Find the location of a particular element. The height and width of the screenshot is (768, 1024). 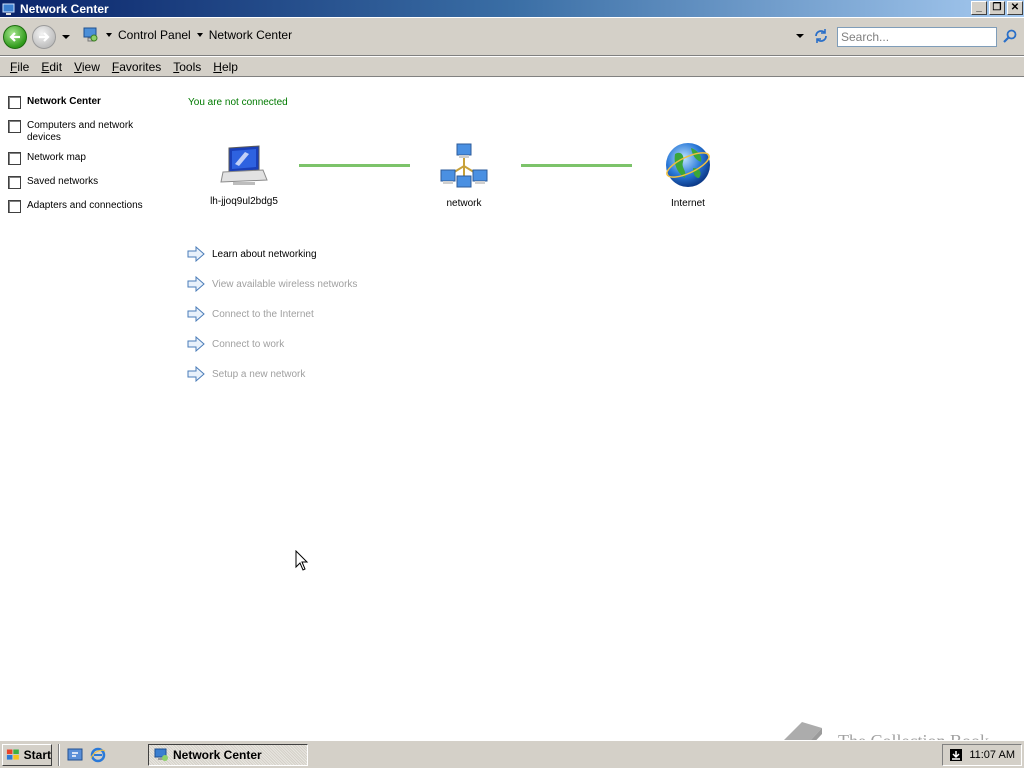

menu-file: File is located at coordinates (17, 67).